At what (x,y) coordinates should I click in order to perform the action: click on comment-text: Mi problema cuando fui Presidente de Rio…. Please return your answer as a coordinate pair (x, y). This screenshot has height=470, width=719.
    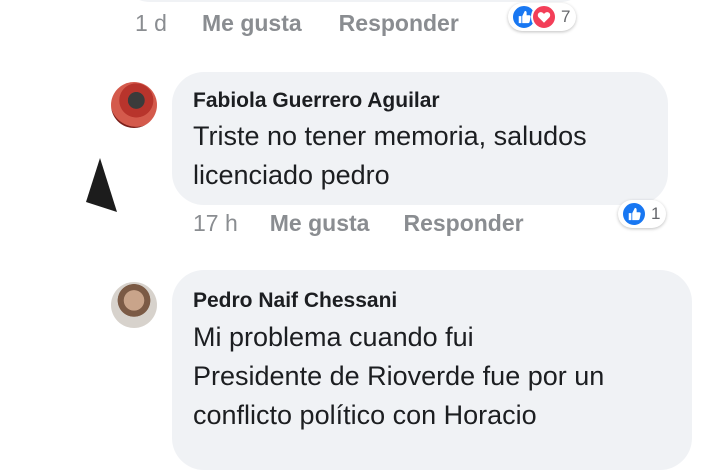
    Looking at the image, I should click on (398, 376).